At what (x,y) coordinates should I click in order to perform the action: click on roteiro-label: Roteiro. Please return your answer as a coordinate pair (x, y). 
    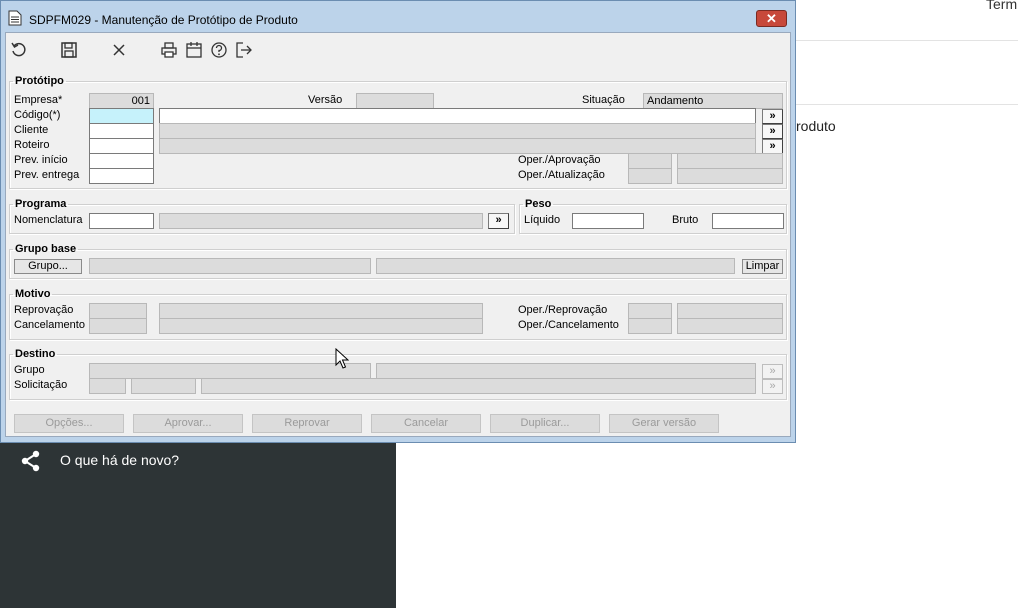
    Looking at the image, I should click on (32, 145).